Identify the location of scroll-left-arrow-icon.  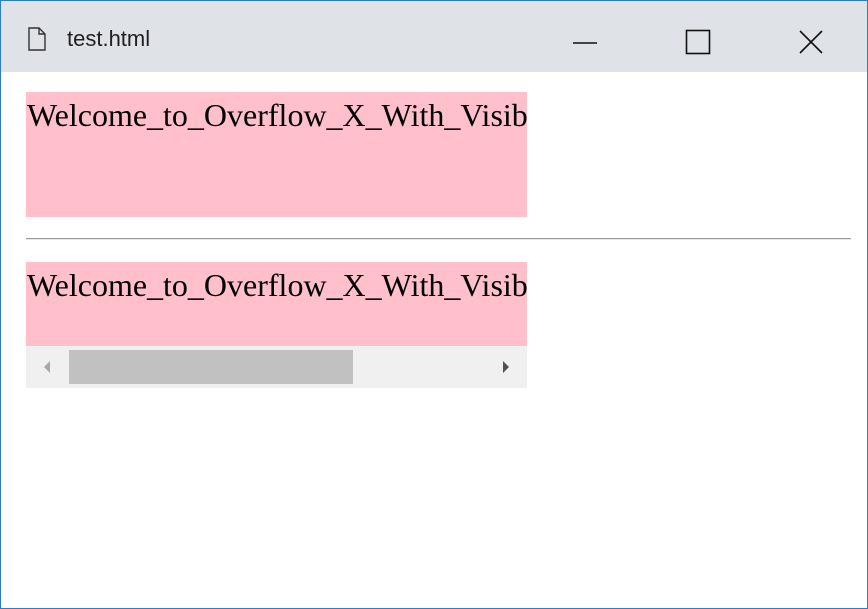
(47, 367).